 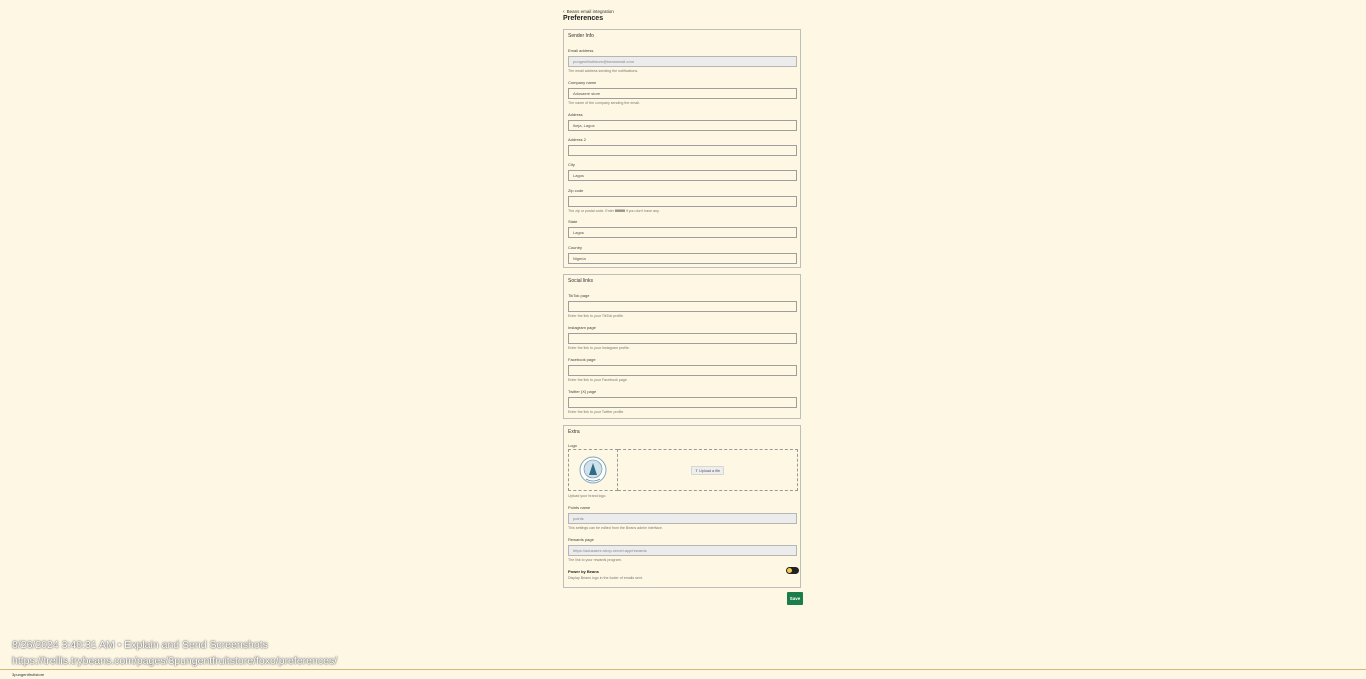 I want to click on logo-help: Upload your brand logo., so click(x=587, y=496).